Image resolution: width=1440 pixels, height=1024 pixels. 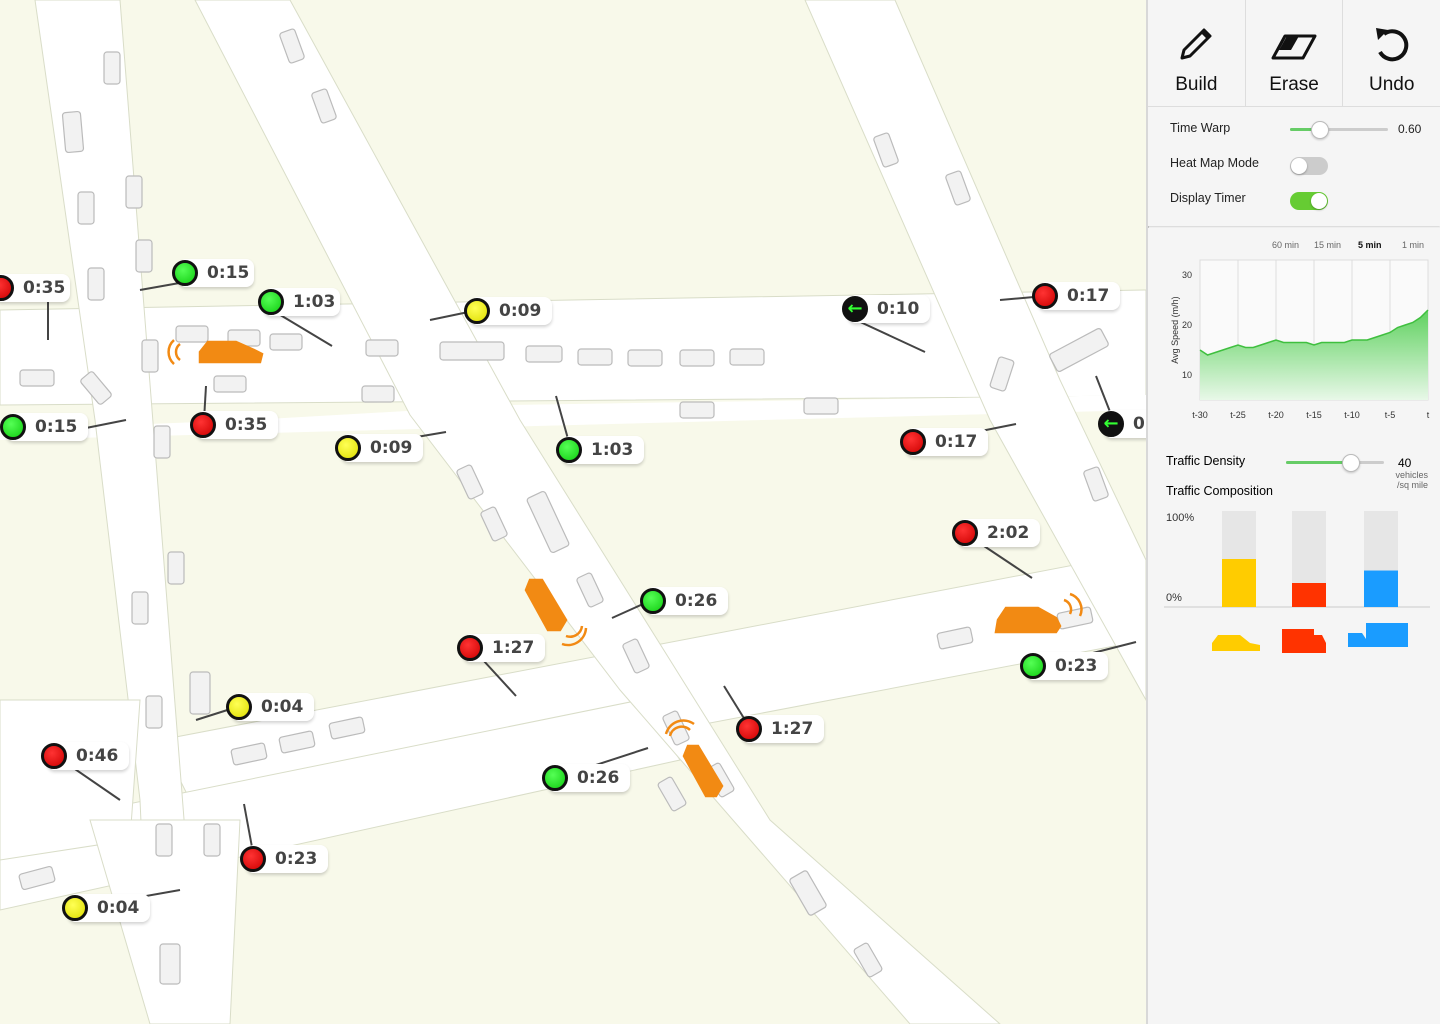 What do you see at coordinates (97, 756) in the screenshot?
I see `signal-timer: 0:46` at bounding box center [97, 756].